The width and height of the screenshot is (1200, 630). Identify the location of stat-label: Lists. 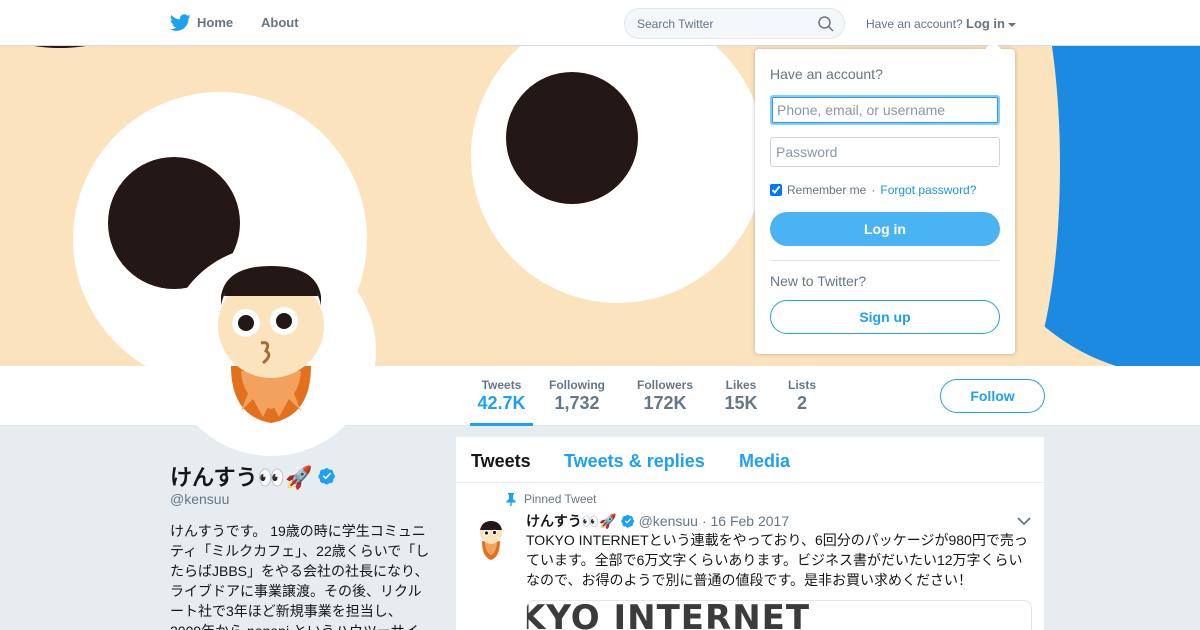
(801, 385).